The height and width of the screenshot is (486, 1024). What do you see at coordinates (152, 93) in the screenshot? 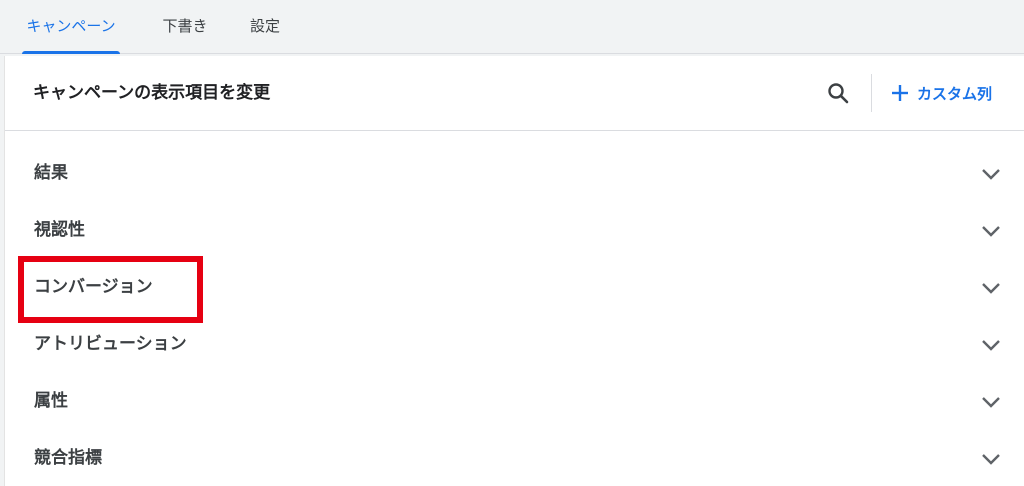
I see `panel-title: キャンペーンの表示項目を変更` at bounding box center [152, 93].